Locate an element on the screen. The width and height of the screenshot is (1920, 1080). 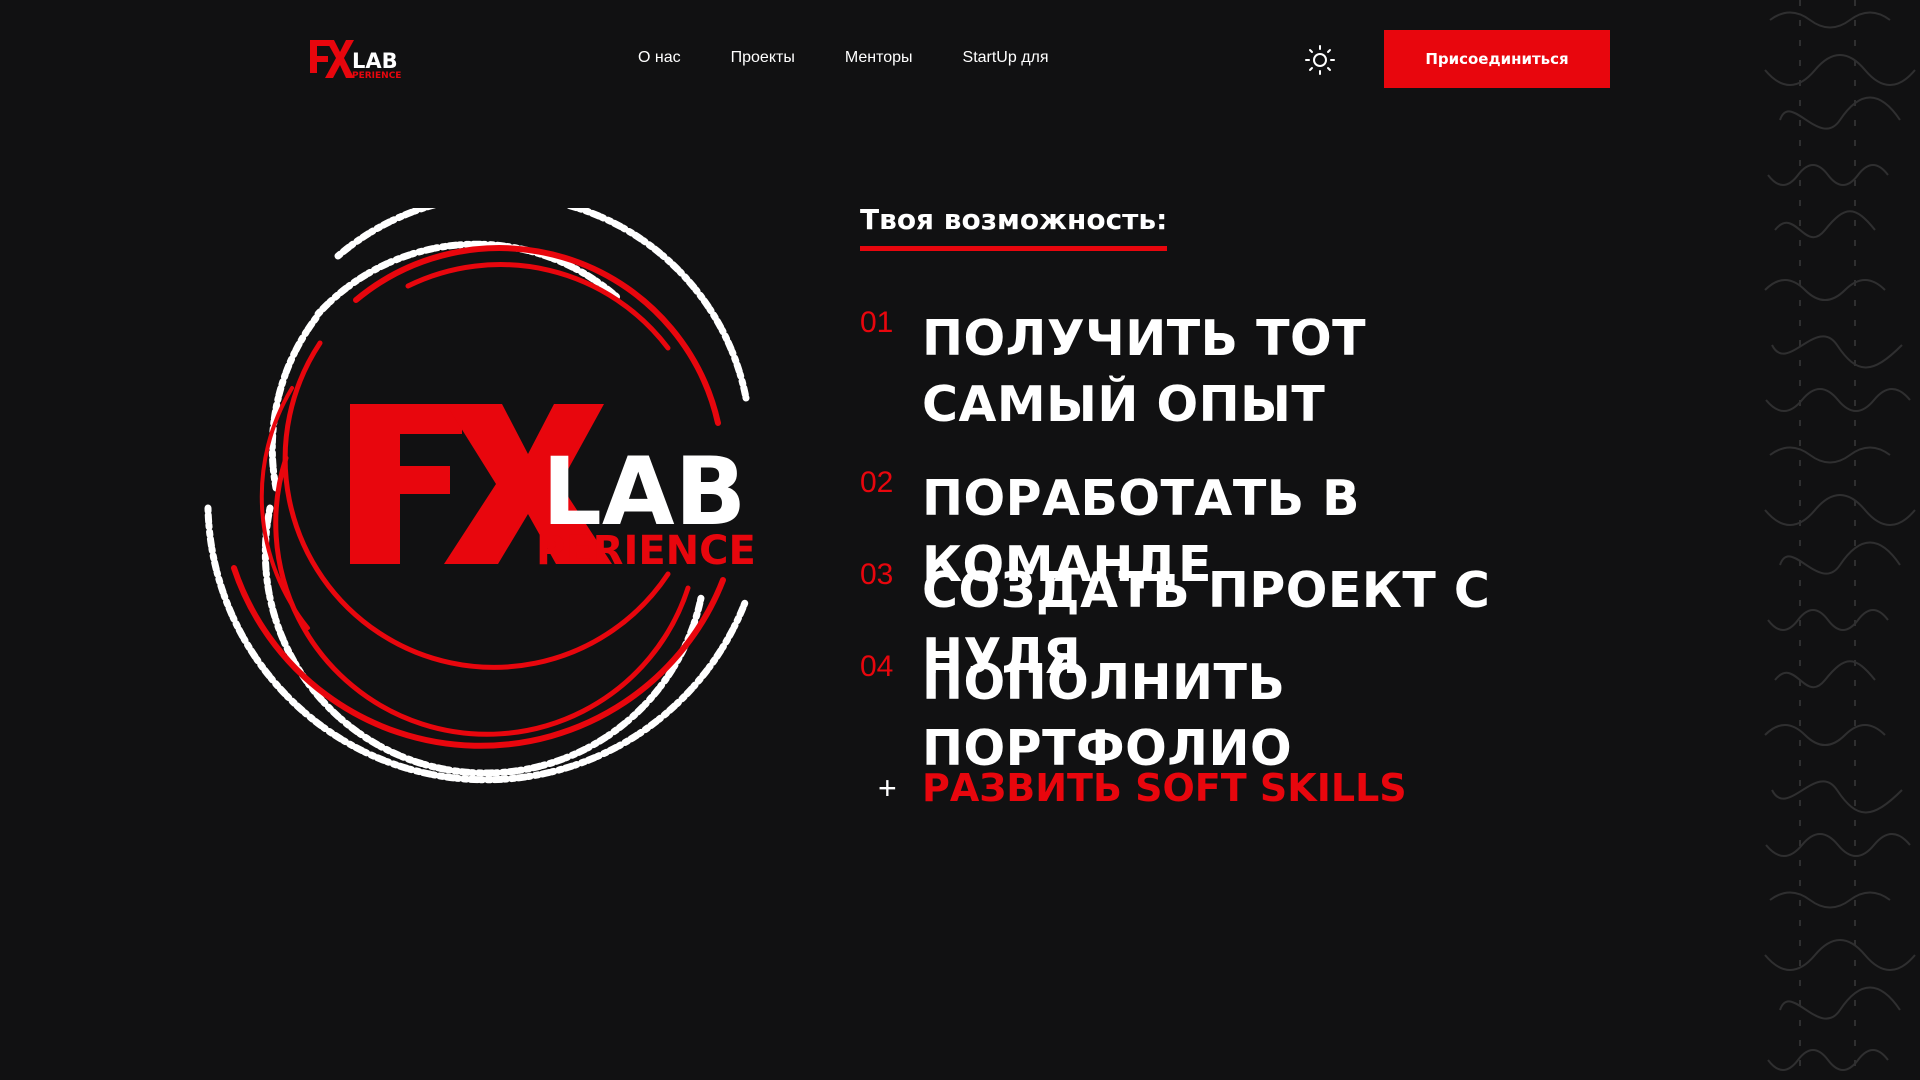
nav-item-about: О нас is located at coordinates (659, 58).